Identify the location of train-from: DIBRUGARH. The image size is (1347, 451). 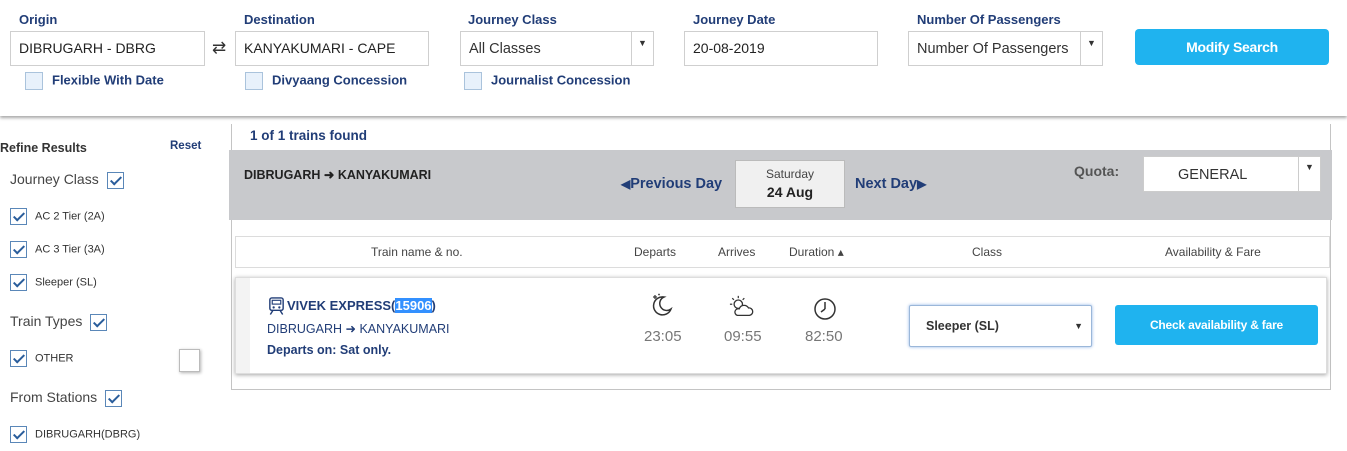
(305, 329).